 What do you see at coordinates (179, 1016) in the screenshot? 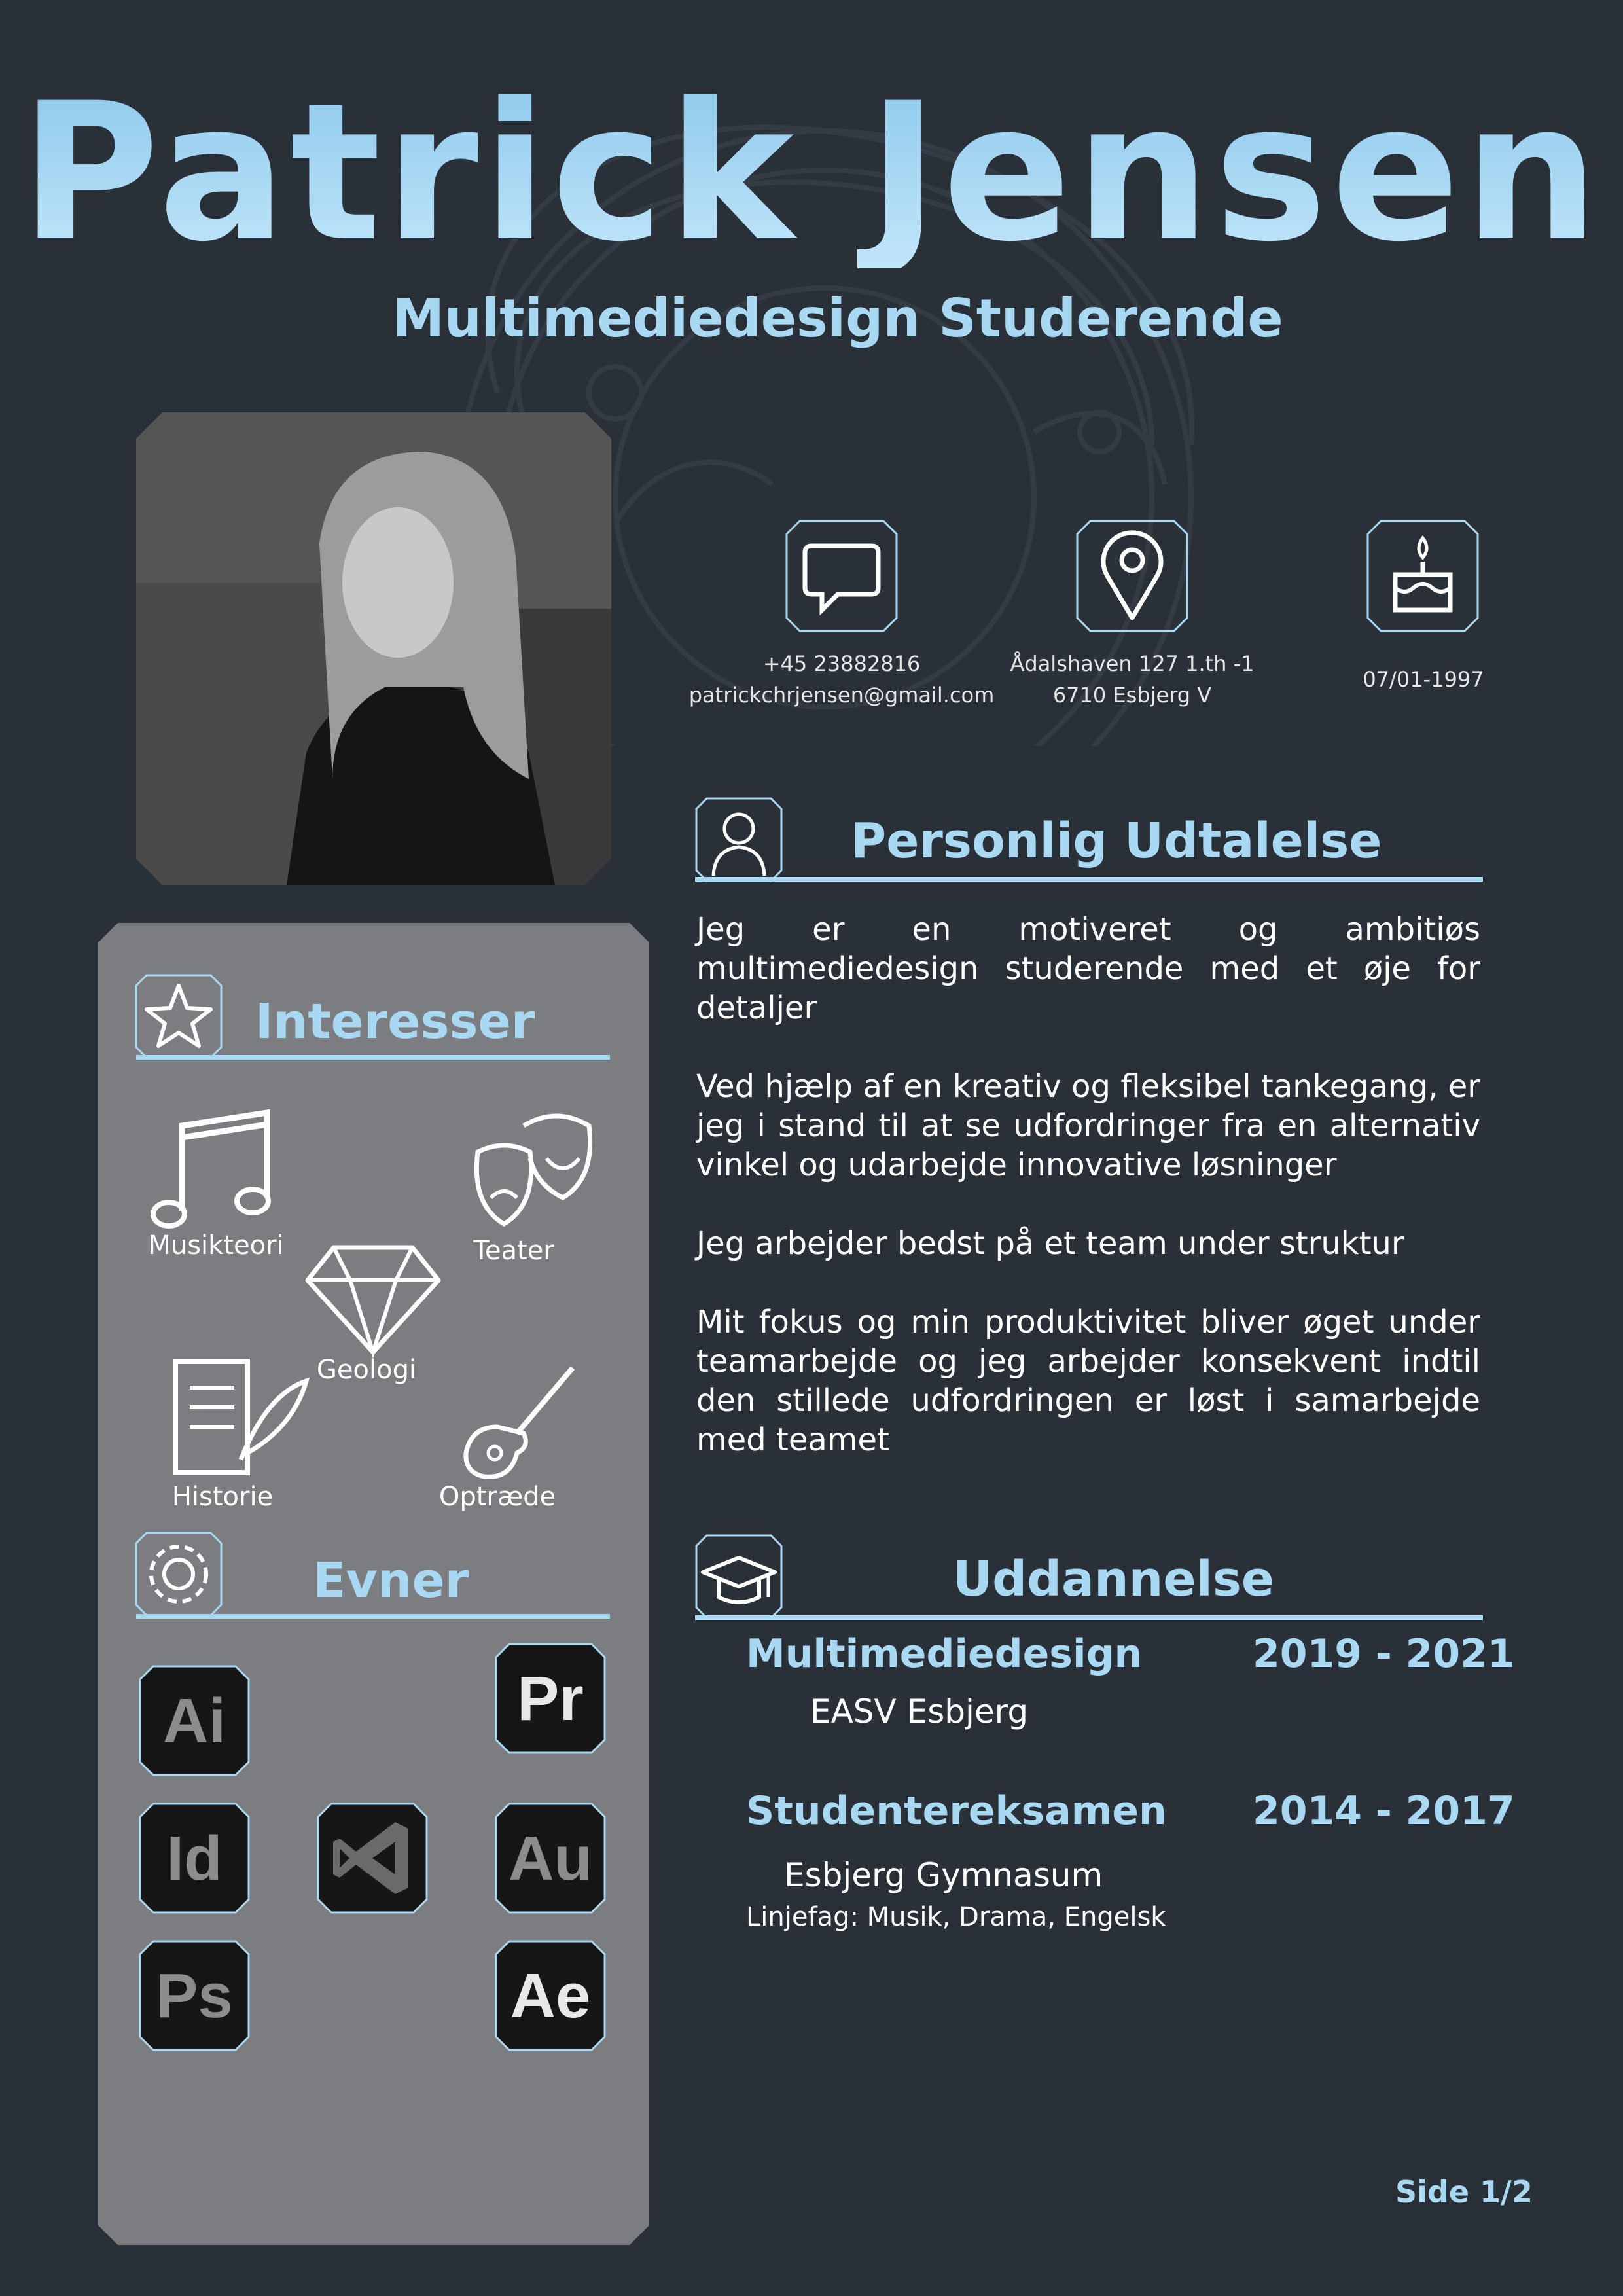
I see `star-icon` at bounding box center [179, 1016].